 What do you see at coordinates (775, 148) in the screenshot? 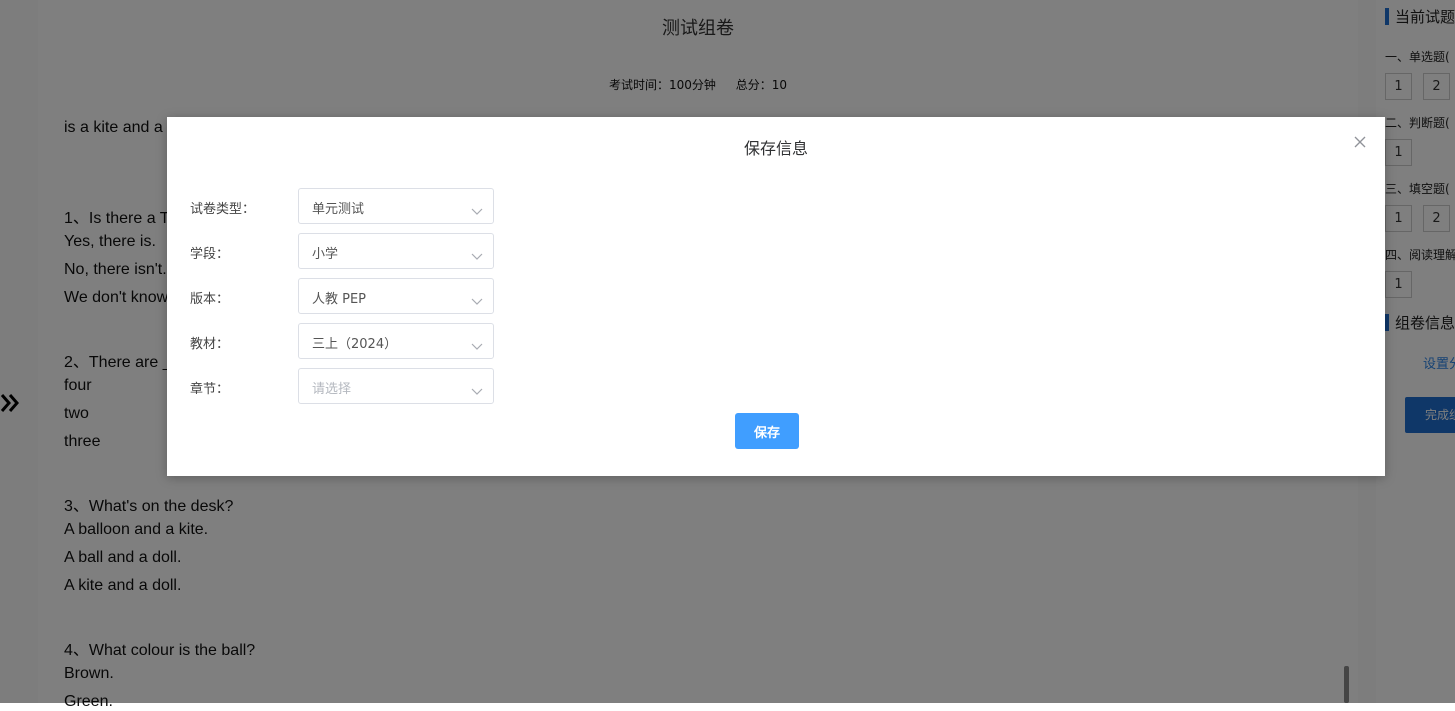
I see `dialog-title: 保存信息` at bounding box center [775, 148].